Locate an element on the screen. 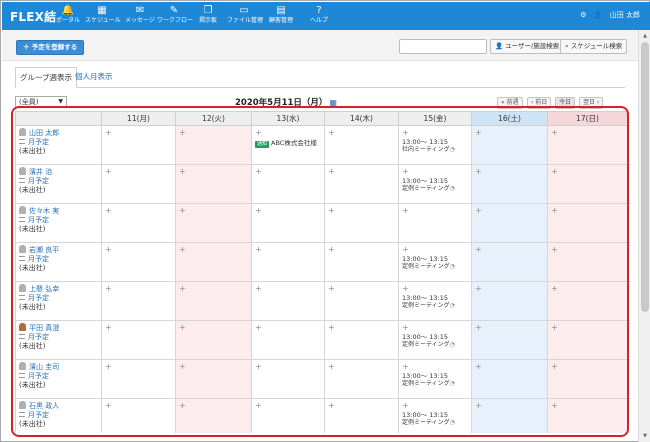  prev-week-button: « 前週 is located at coordinates (510, 103).